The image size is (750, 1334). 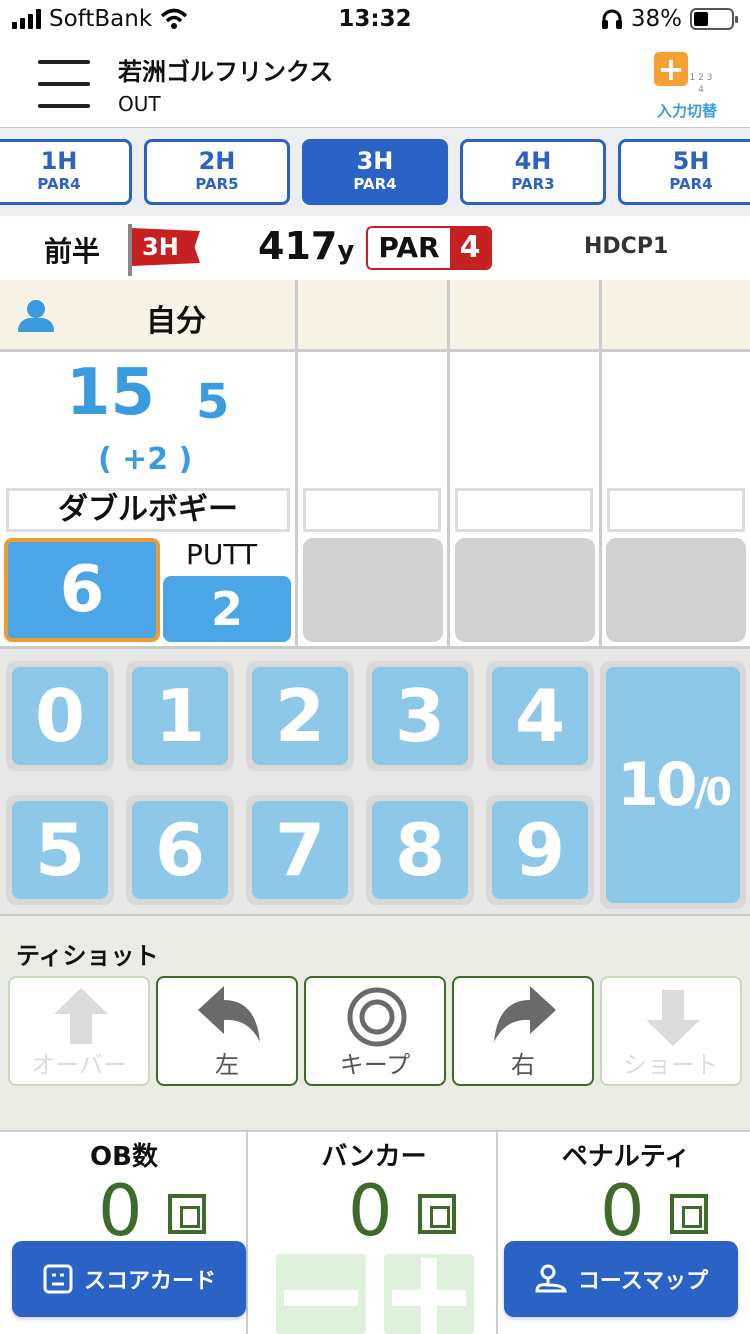 I want to click on key-6: 6, so click(x=180, y=850).